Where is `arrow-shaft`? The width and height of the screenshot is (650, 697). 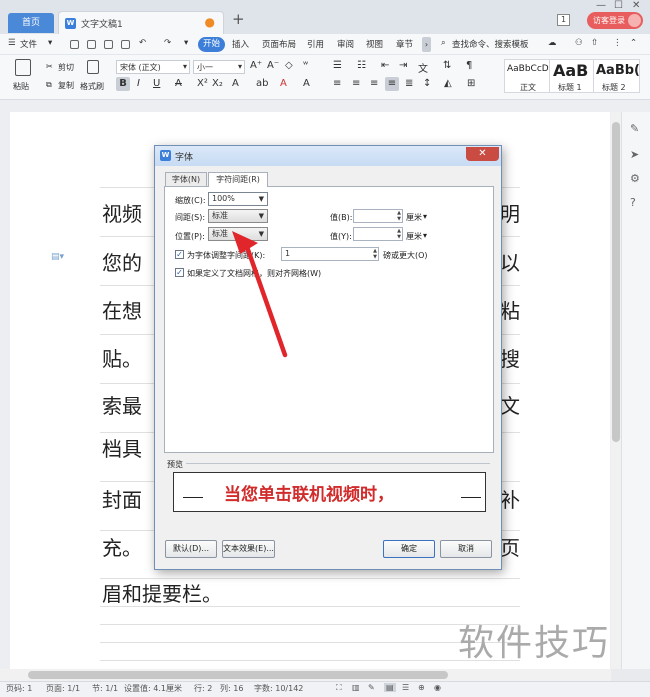 arrow-shaft is located at coordinates (265, 299).